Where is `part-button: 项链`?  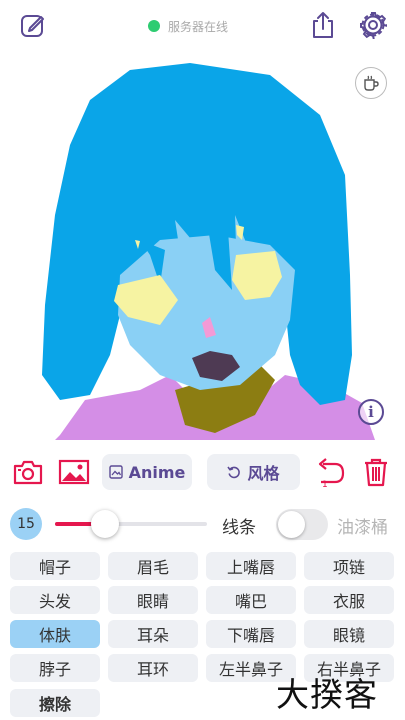
part-button: 项链 is located at coordinates (349, 566).